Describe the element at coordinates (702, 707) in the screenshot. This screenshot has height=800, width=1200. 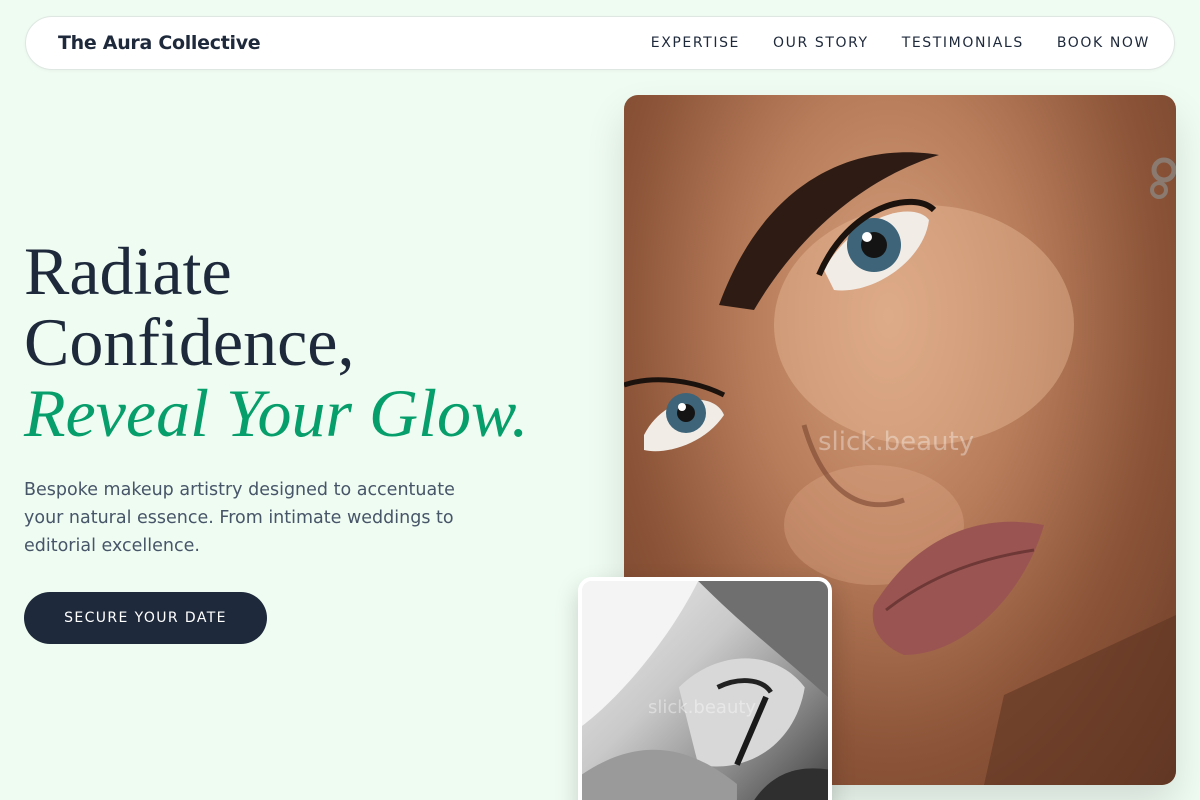
I see `inset-watermark: slick.beauty` at that location.